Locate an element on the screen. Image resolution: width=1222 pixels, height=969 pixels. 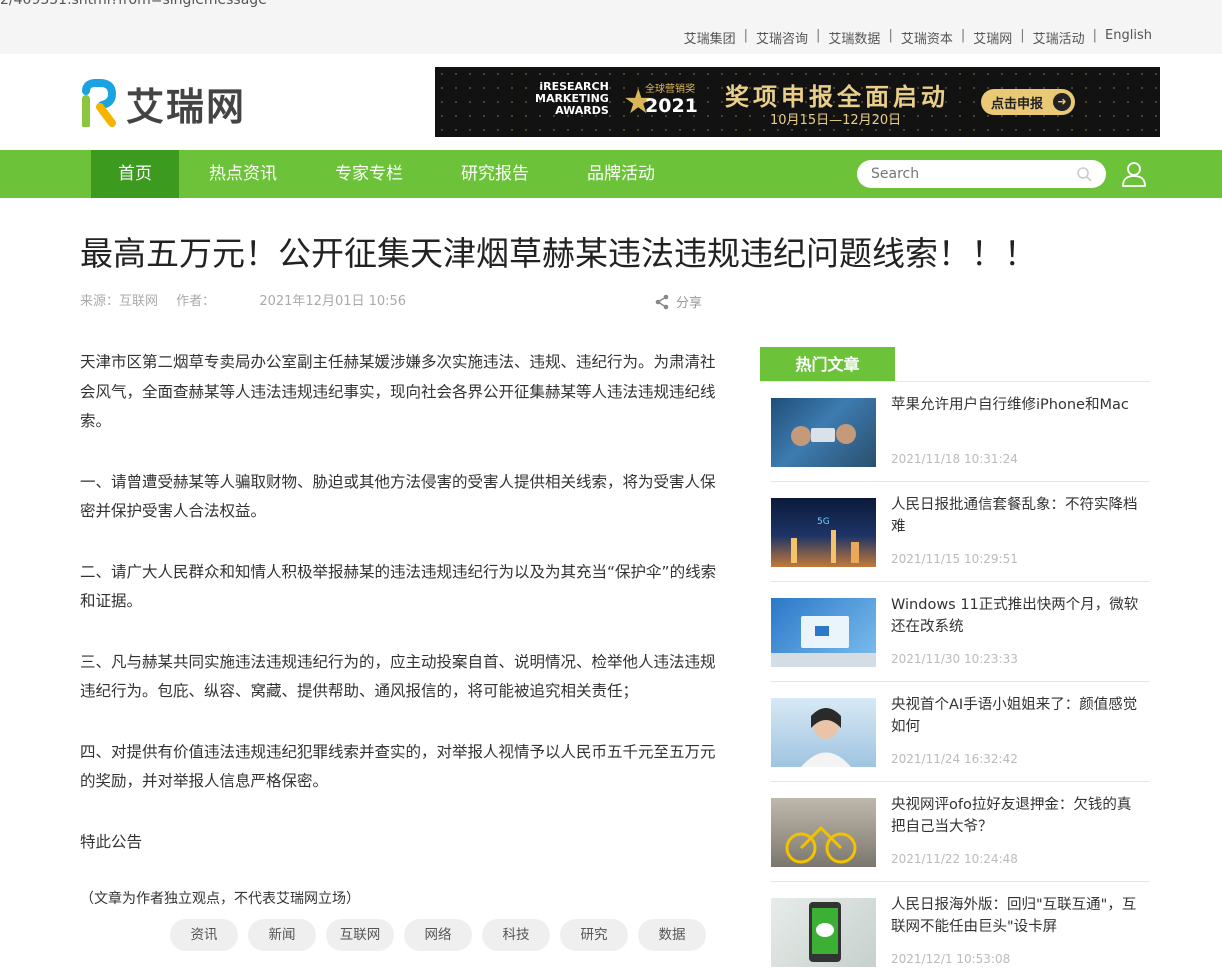
sidebar-article-title: 苹果允许用户自行维修iPhone和Mac is located at coordinates (1010, 405).